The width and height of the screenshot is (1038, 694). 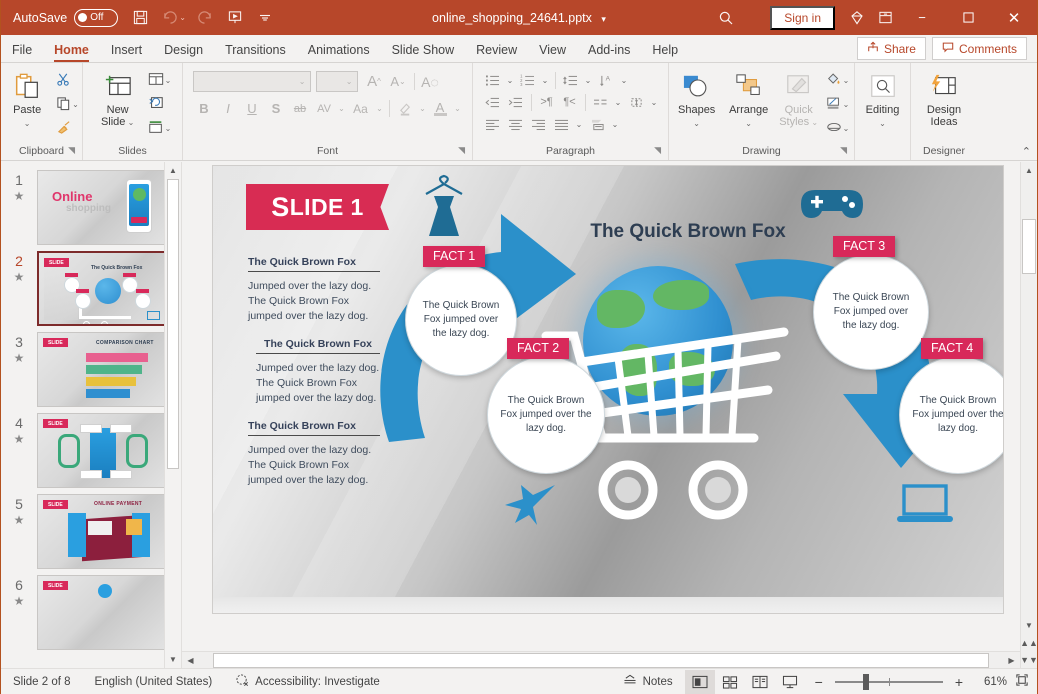 I want to click on character-spacing-button: AV, so click(x=324, y=108).